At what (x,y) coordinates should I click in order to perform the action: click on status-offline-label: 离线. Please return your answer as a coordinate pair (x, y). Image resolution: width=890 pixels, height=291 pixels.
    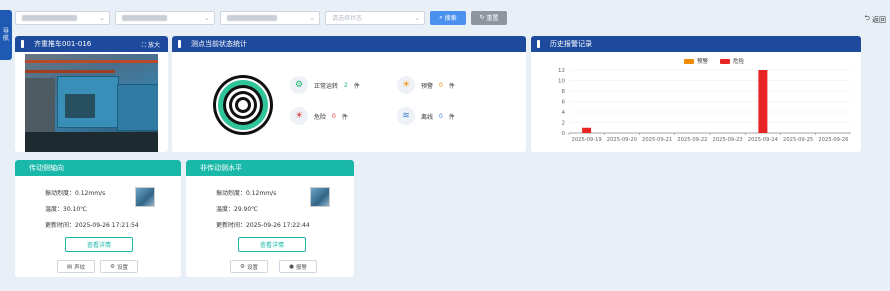
    Looking at the image, I should click on (427, 117).